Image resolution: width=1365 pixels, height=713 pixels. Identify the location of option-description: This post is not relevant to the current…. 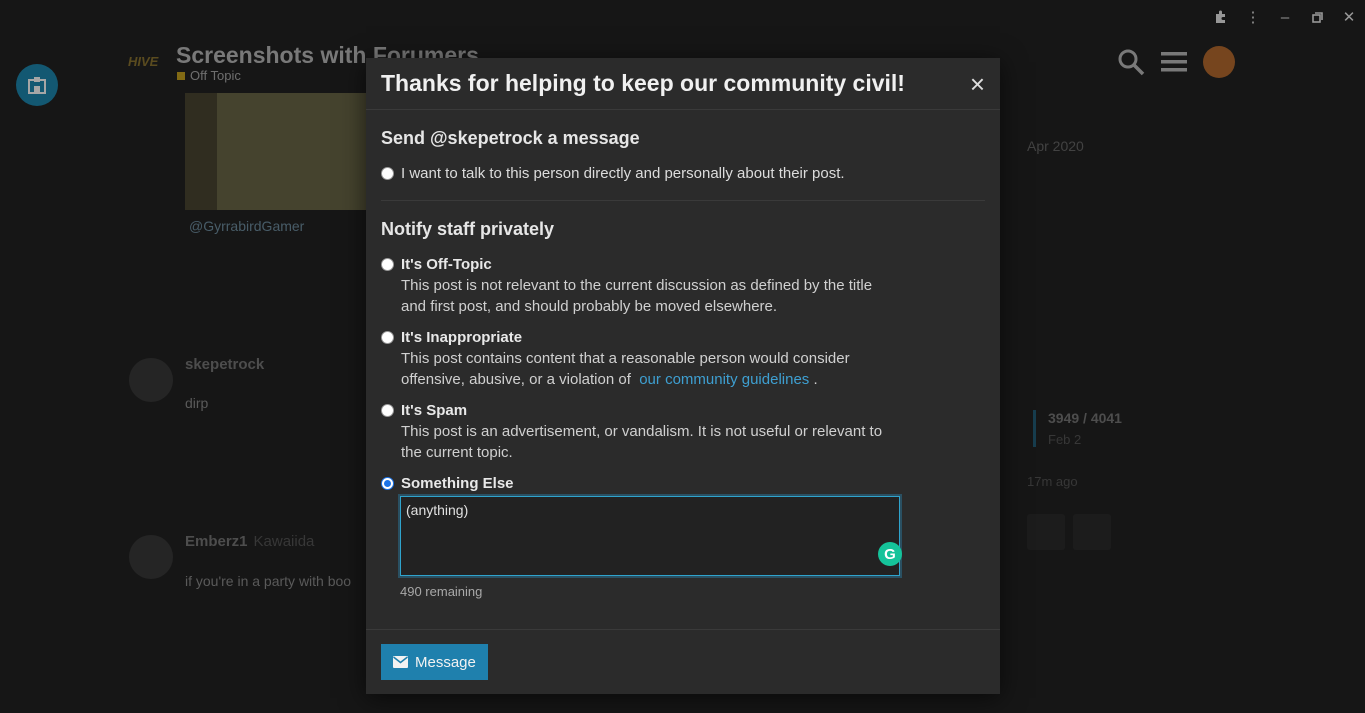
(637, 296).